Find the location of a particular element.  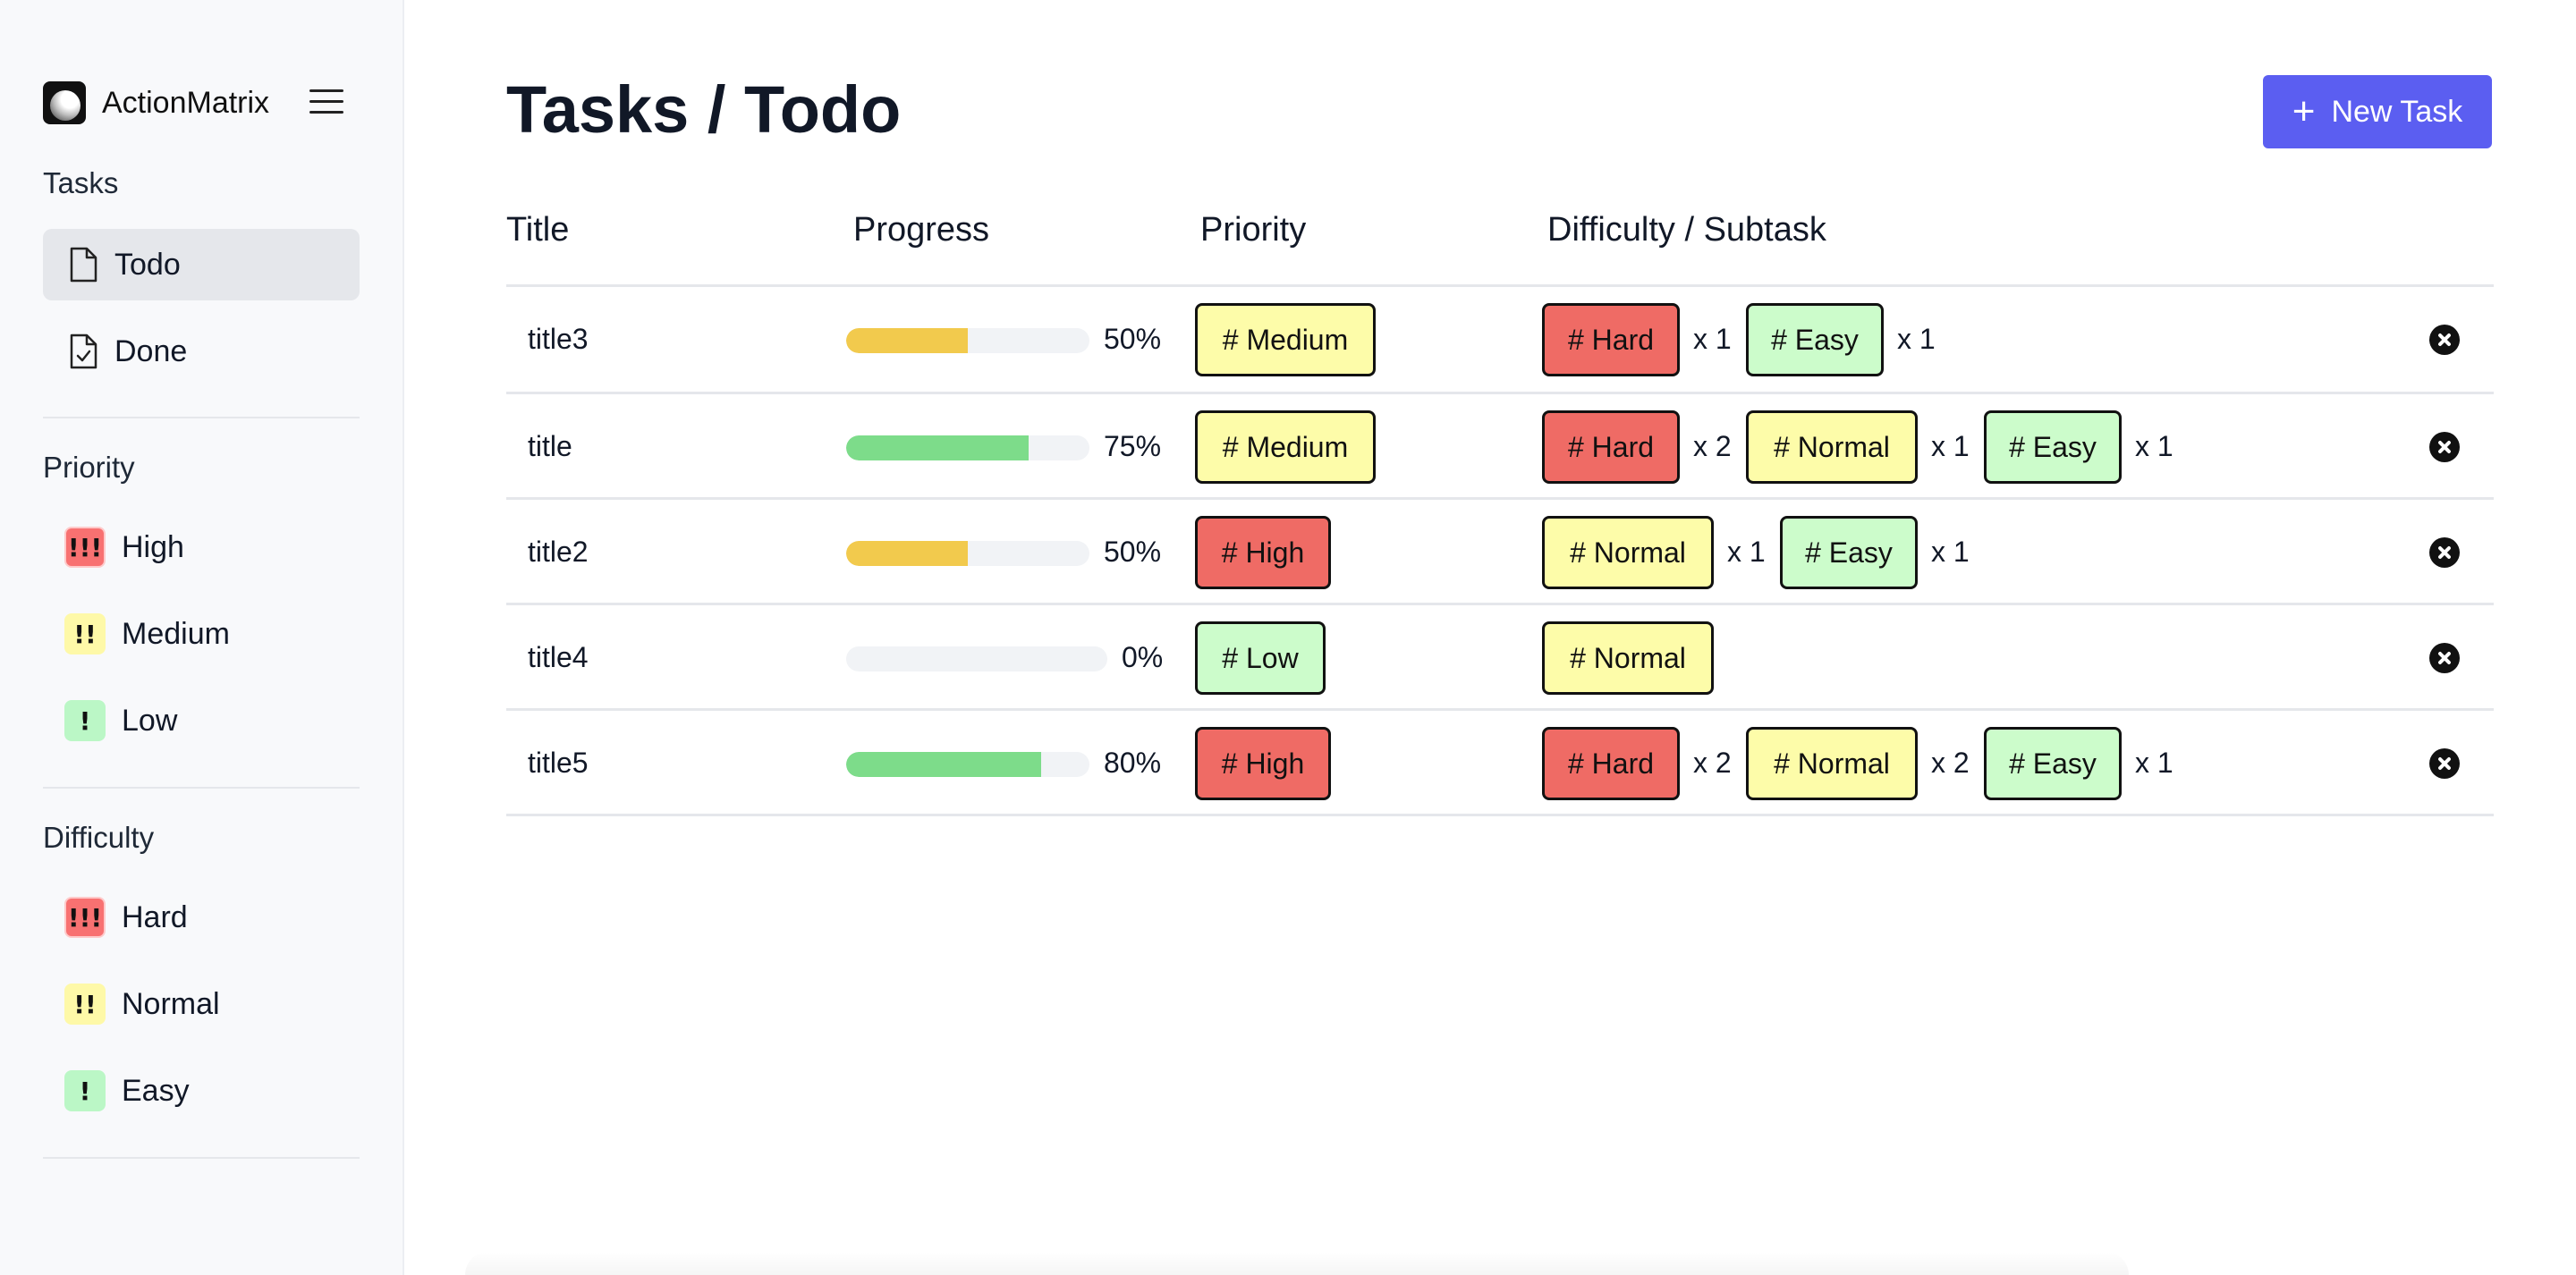

new-task-button: + New Task is located at coordinates (2377, 111).